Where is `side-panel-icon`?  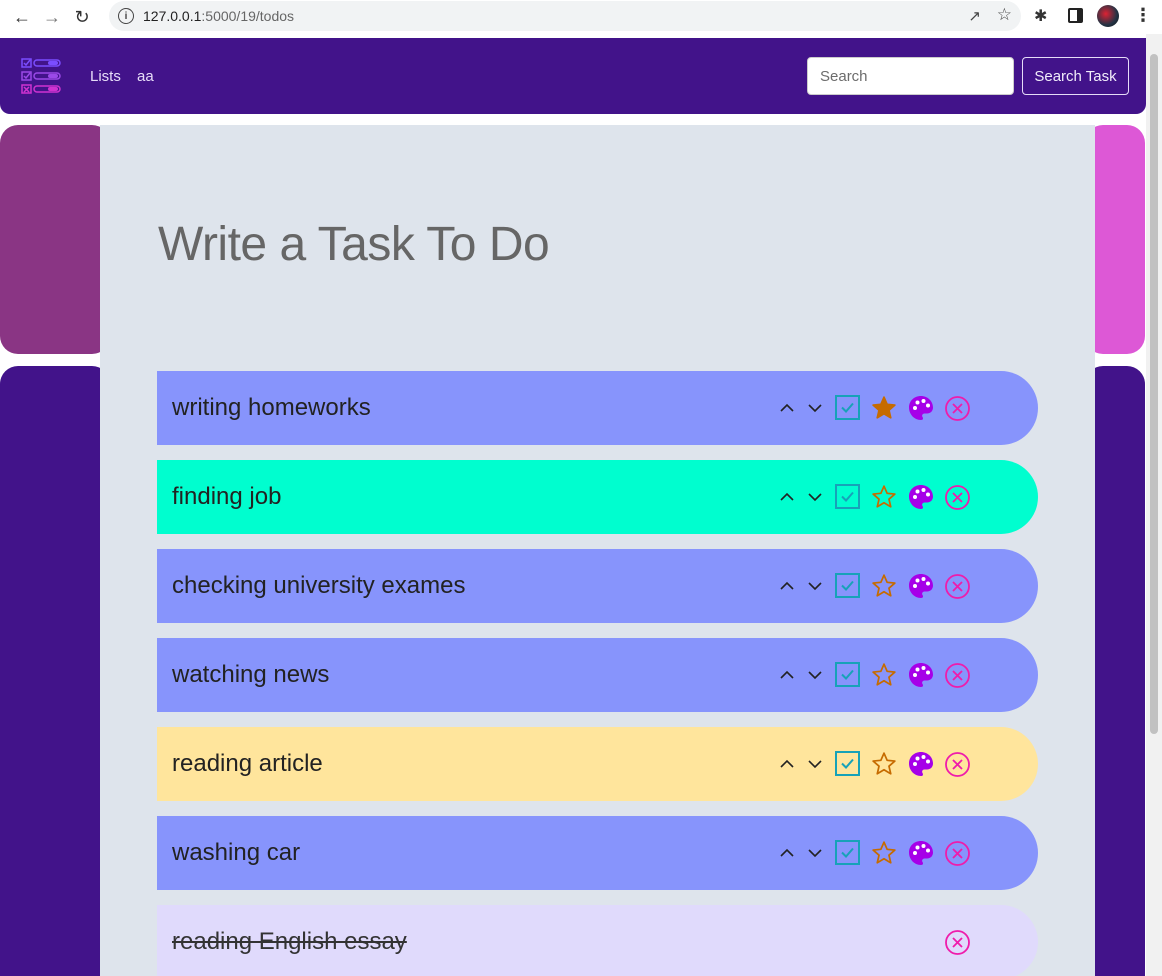 side-panel-icon is located at coordinates (1075, 15).